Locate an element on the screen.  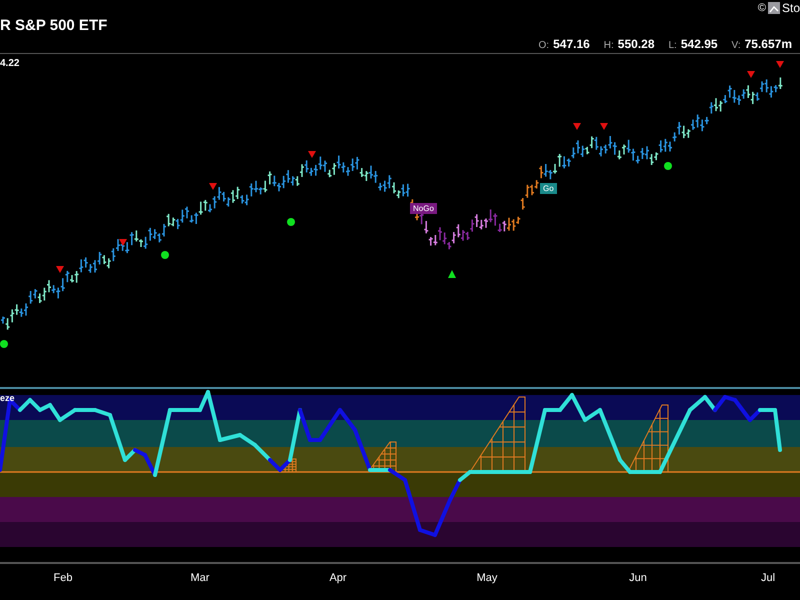
axis-label: May is located at coordinates (487, 578).